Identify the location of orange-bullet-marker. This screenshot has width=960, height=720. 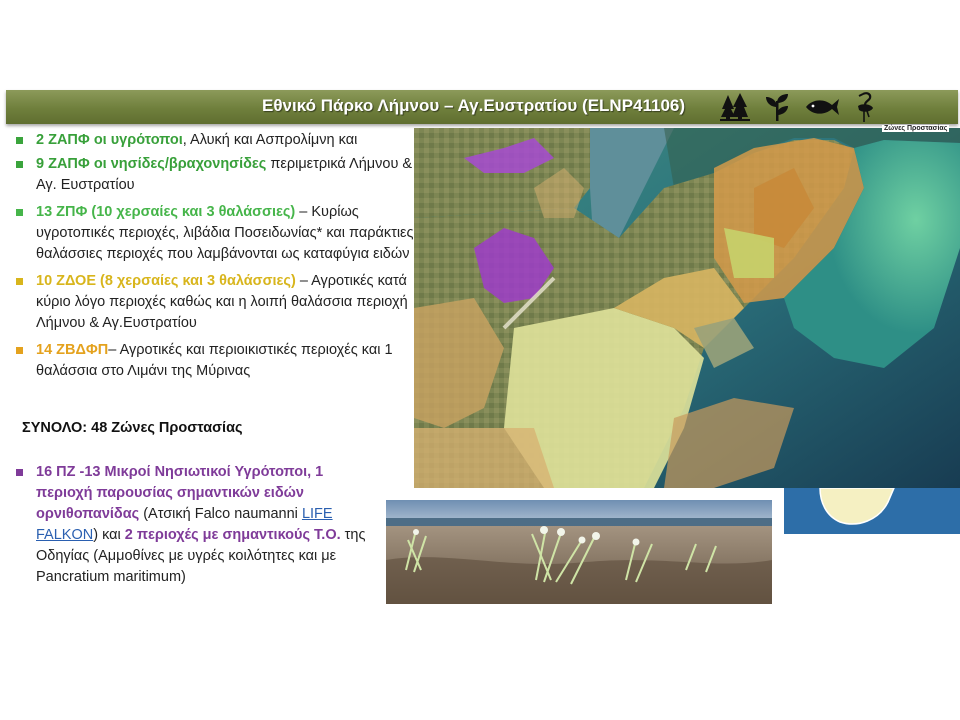
(19, 350).